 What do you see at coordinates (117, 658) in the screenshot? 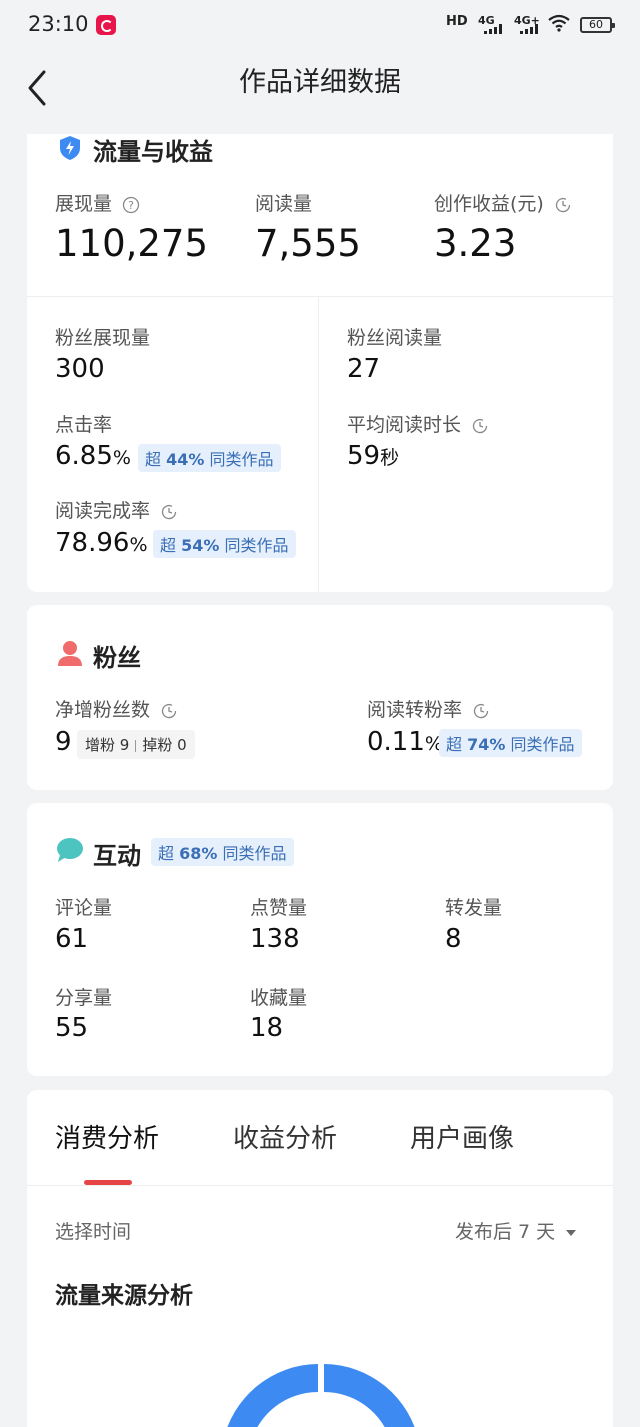
I see `fans-section-title: 粉丝` at bounding box center [117, 658].